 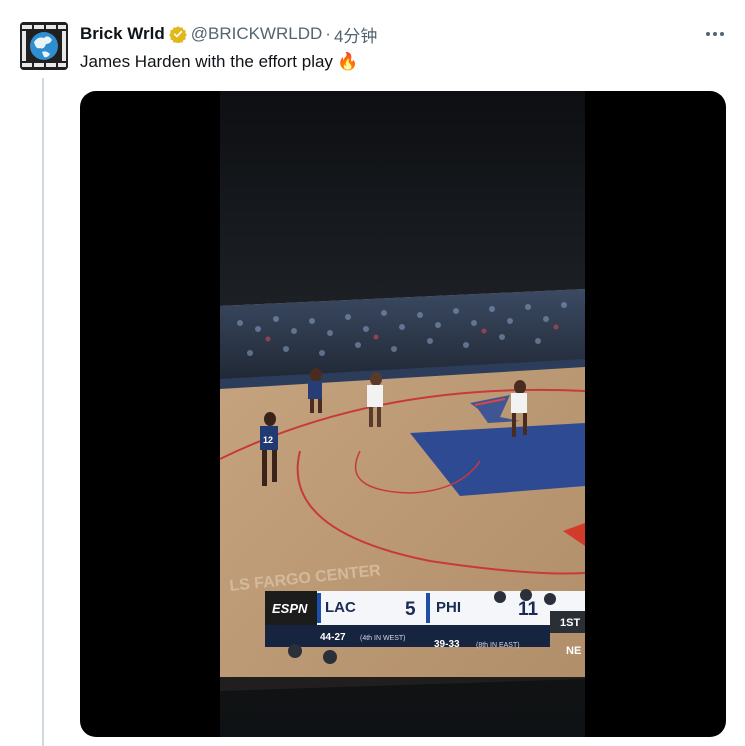 What do you see at coordinates (122, 34) in the screenshot?
I see `author-name: Brick Wrld` at bounding box center [122, 34].